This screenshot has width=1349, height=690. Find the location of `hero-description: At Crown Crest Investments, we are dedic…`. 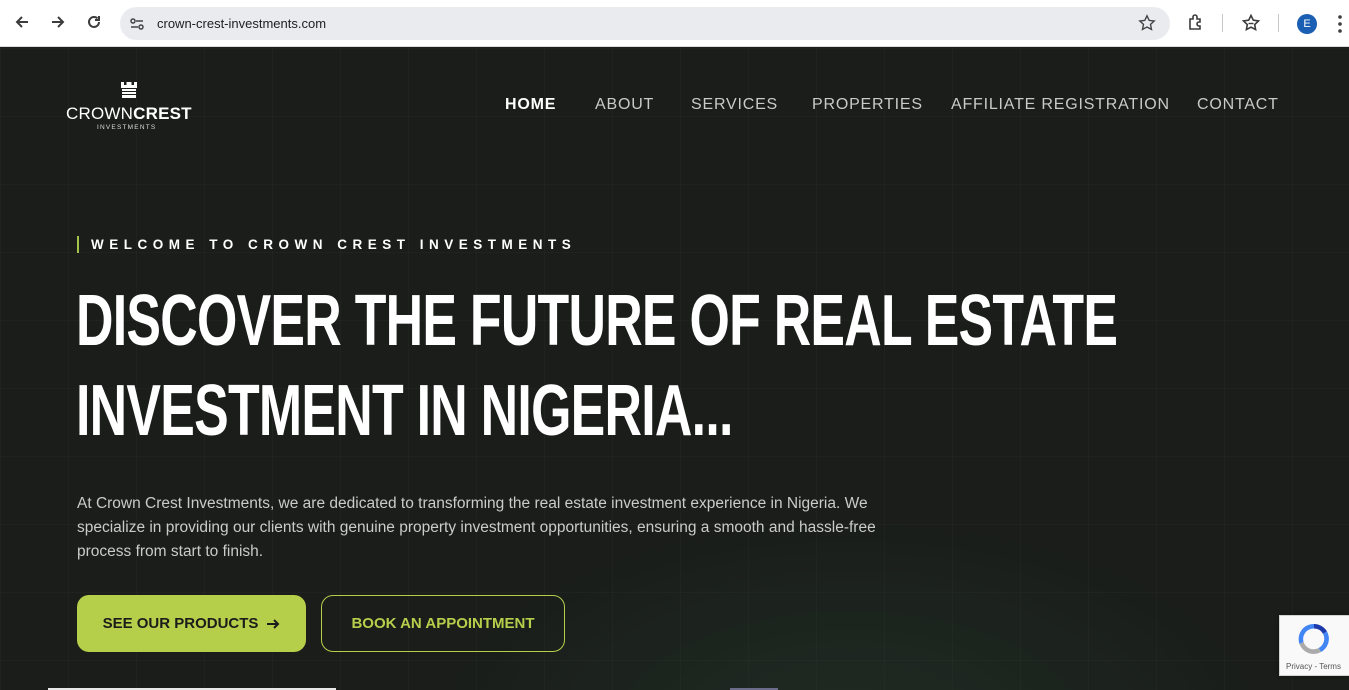

hero-description: At Crown Crest Investments, we are dedic… is located at coordinates (476, 527).